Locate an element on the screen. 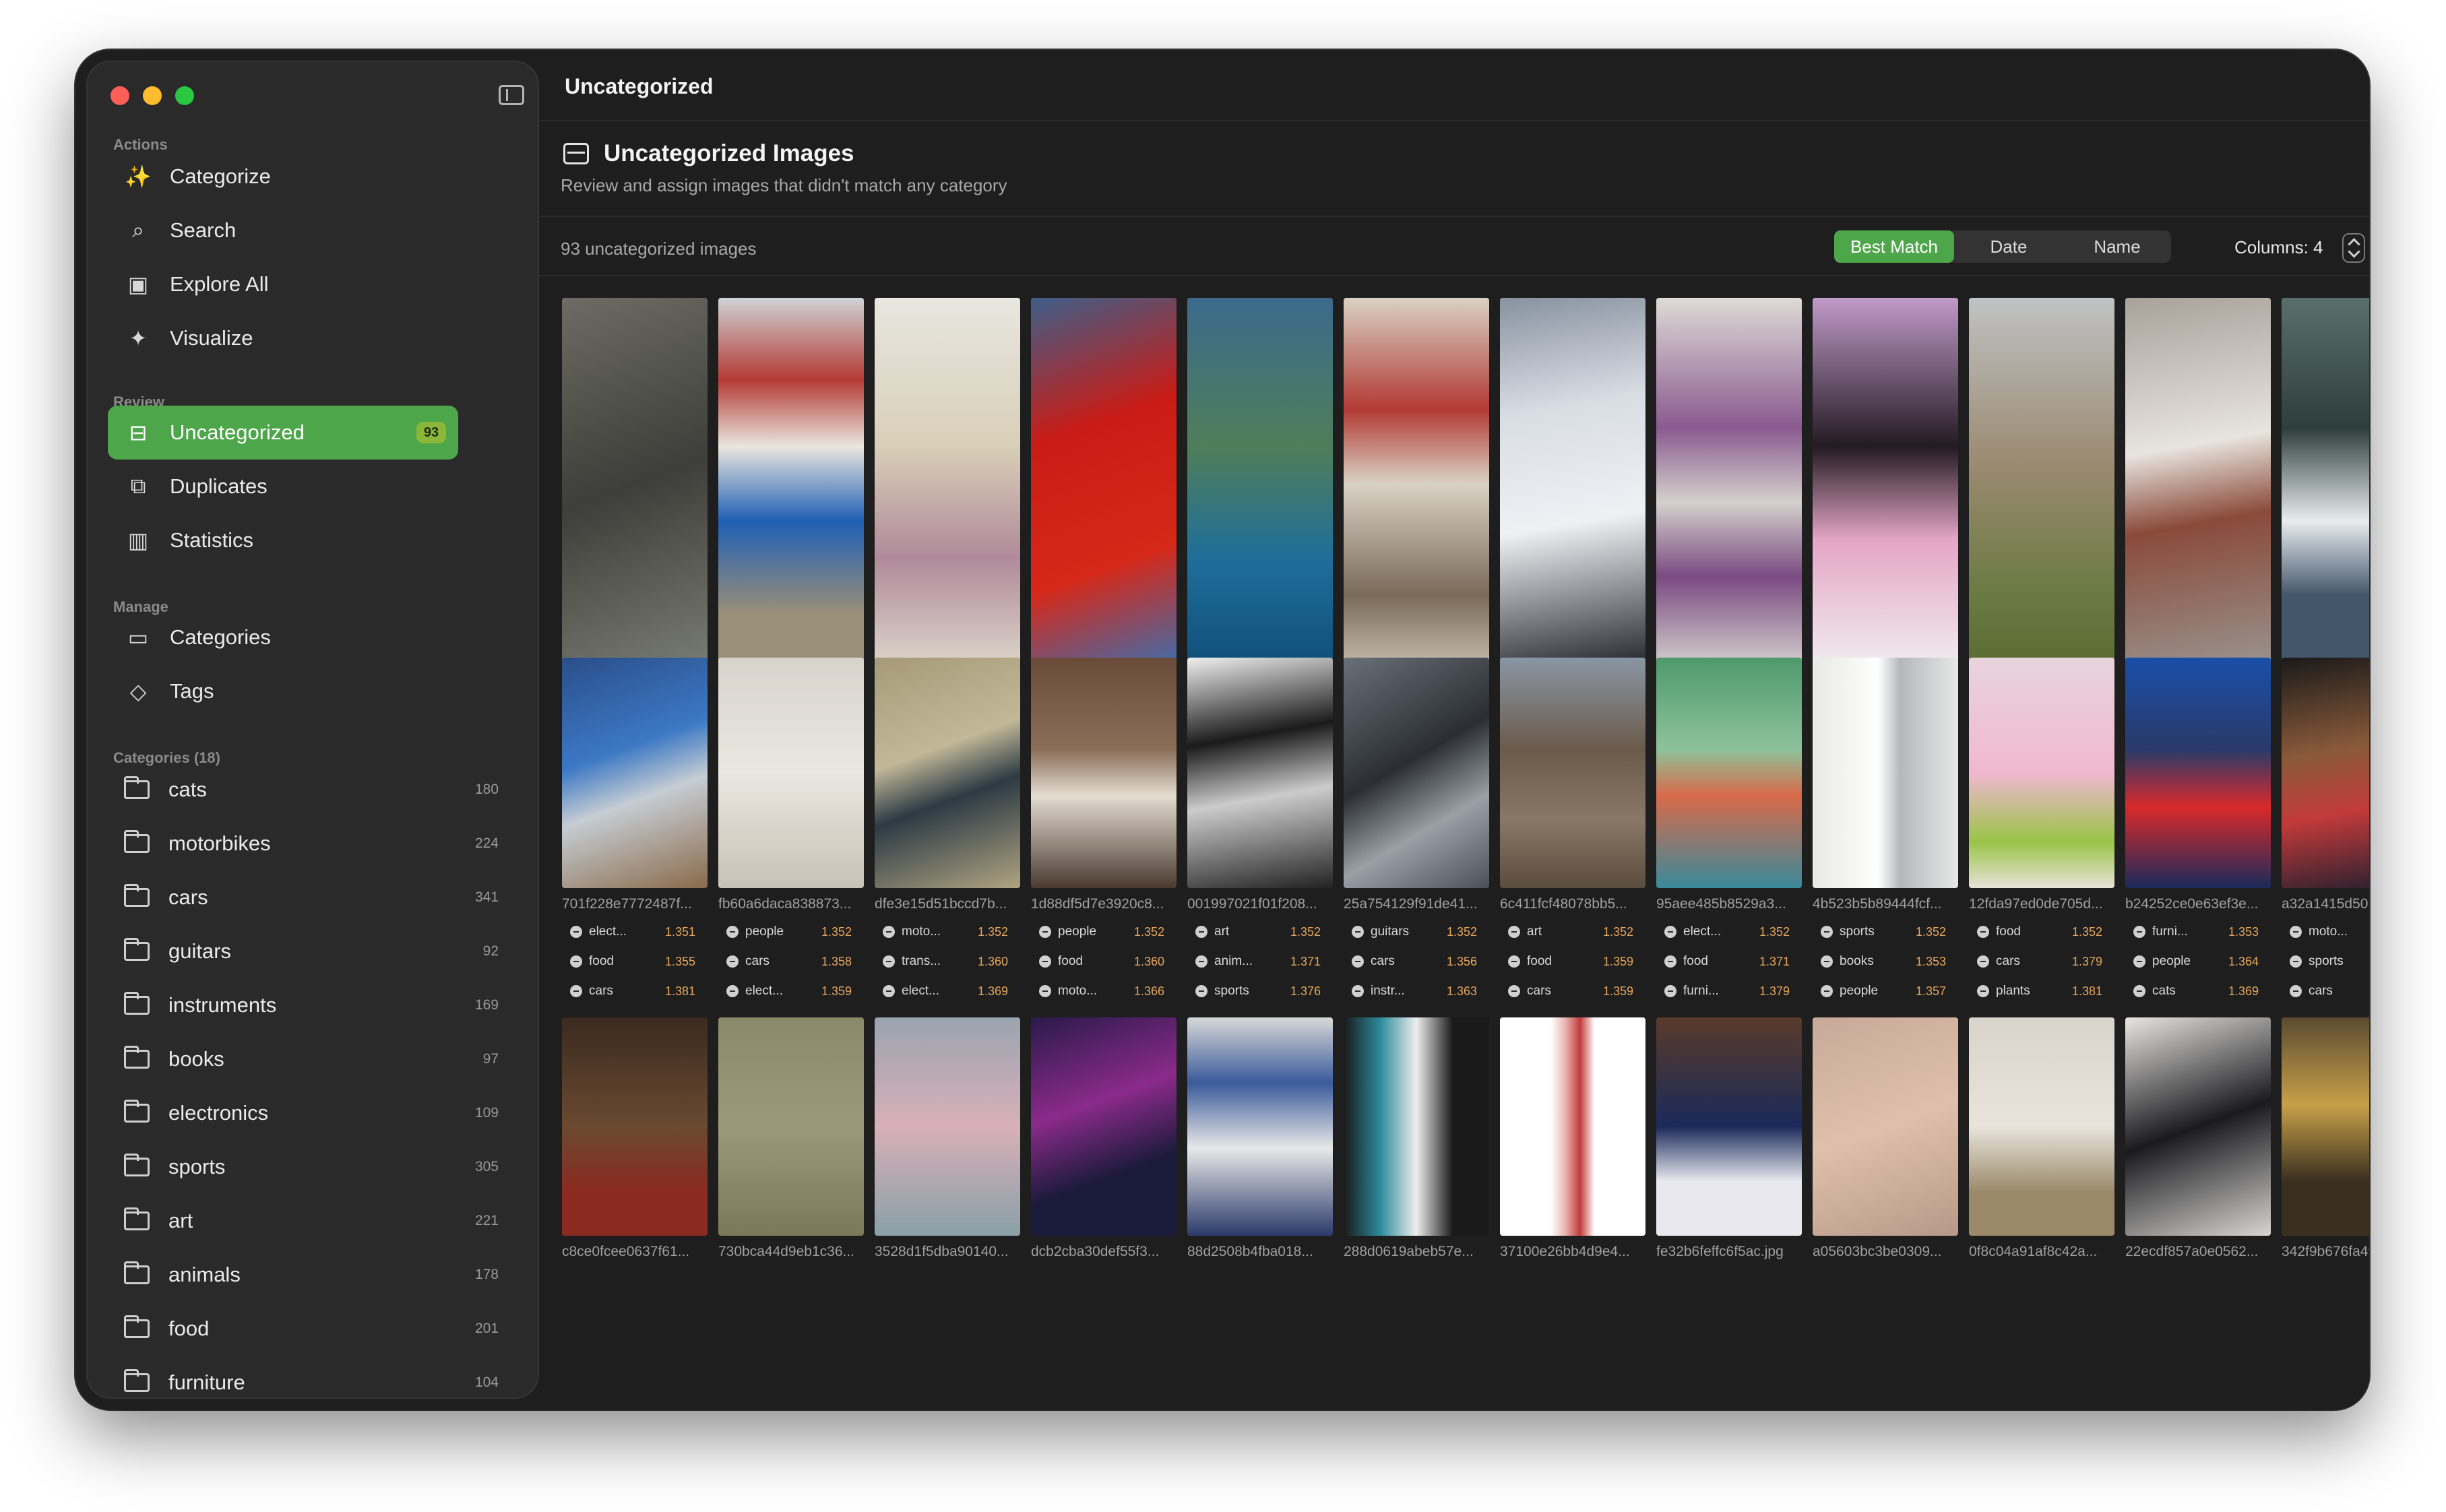 The height and width of the screenshot is (1512, 2446). category-suggestion: cars 1.358 is located at coordinates (793, 961).